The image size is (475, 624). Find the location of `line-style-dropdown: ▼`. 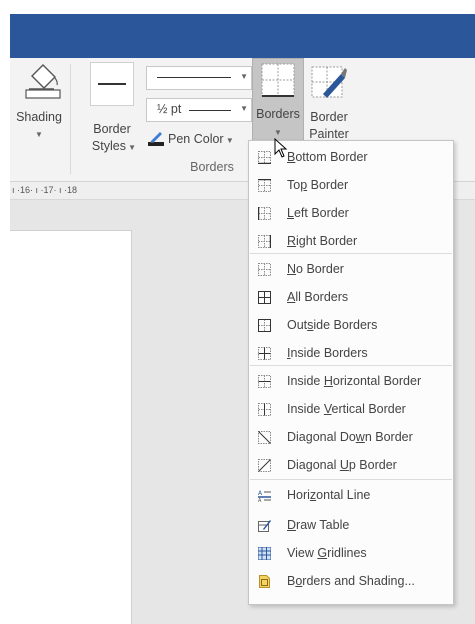

line-style-dropdown: ▼ is located at coordinates (199, 78).